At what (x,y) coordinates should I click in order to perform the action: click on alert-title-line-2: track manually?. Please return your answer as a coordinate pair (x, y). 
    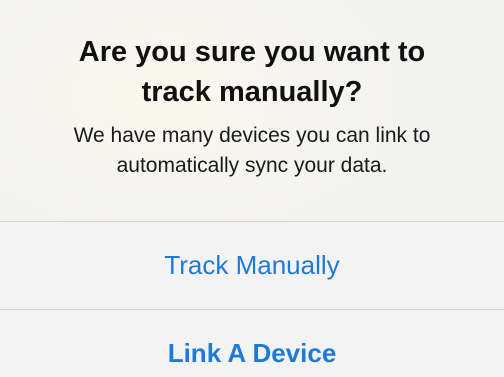
    Looking at the image, I should click on (252, 92).